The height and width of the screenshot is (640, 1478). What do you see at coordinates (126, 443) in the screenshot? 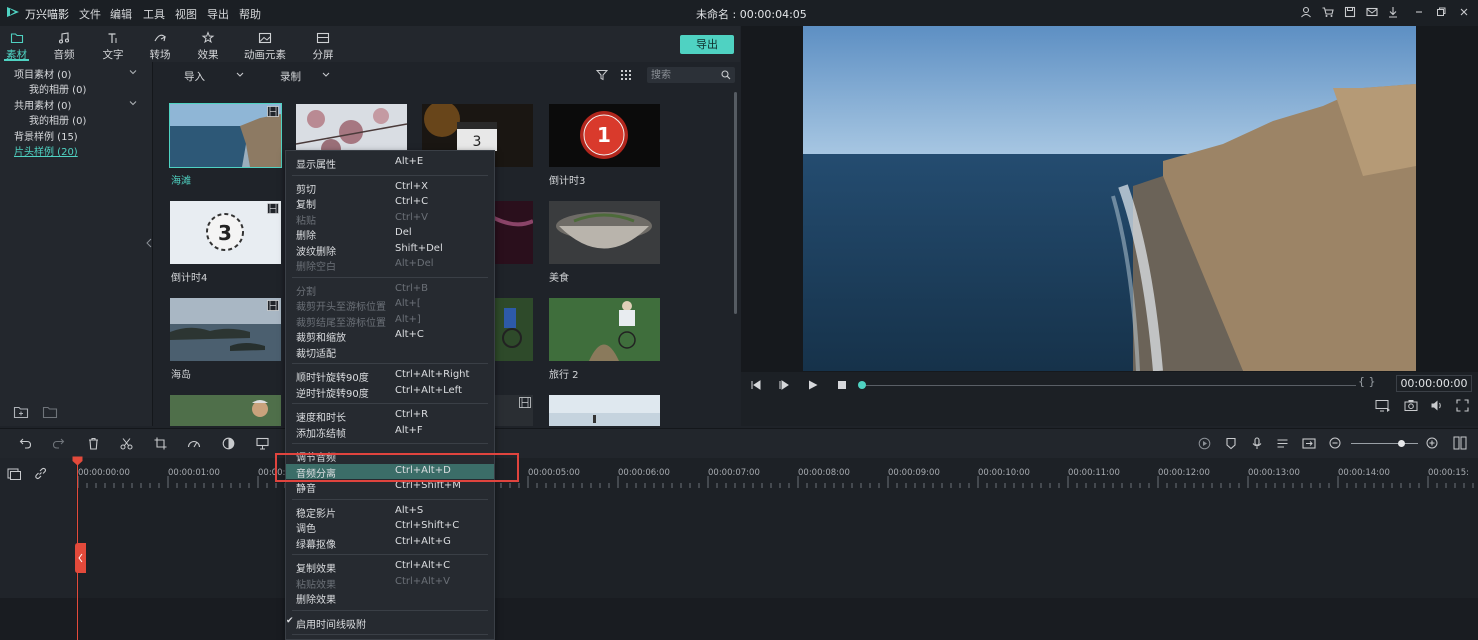
I see `cut-scissors-icon` at bounding box center [126, 443].